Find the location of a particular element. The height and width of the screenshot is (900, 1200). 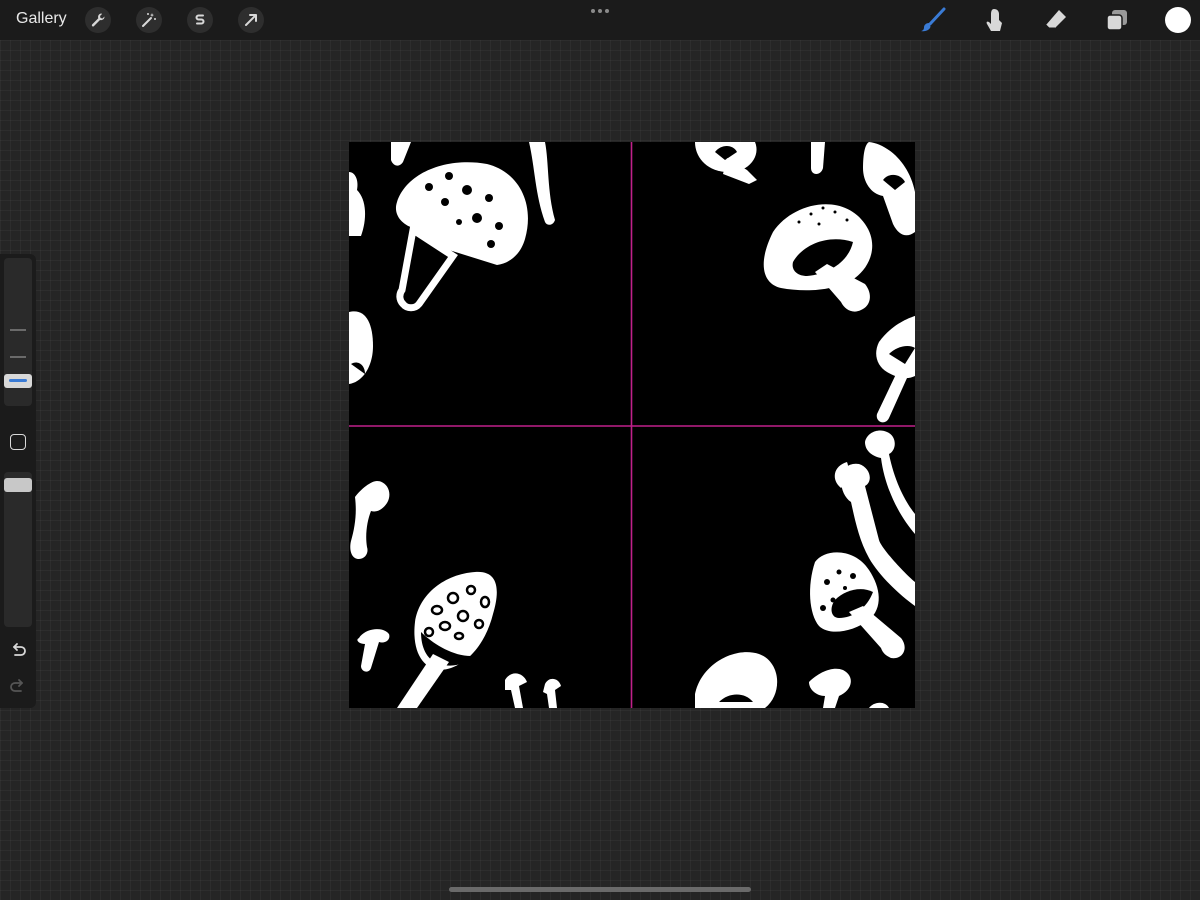

undo-arrow-icon is located at coordinates (18, 651).